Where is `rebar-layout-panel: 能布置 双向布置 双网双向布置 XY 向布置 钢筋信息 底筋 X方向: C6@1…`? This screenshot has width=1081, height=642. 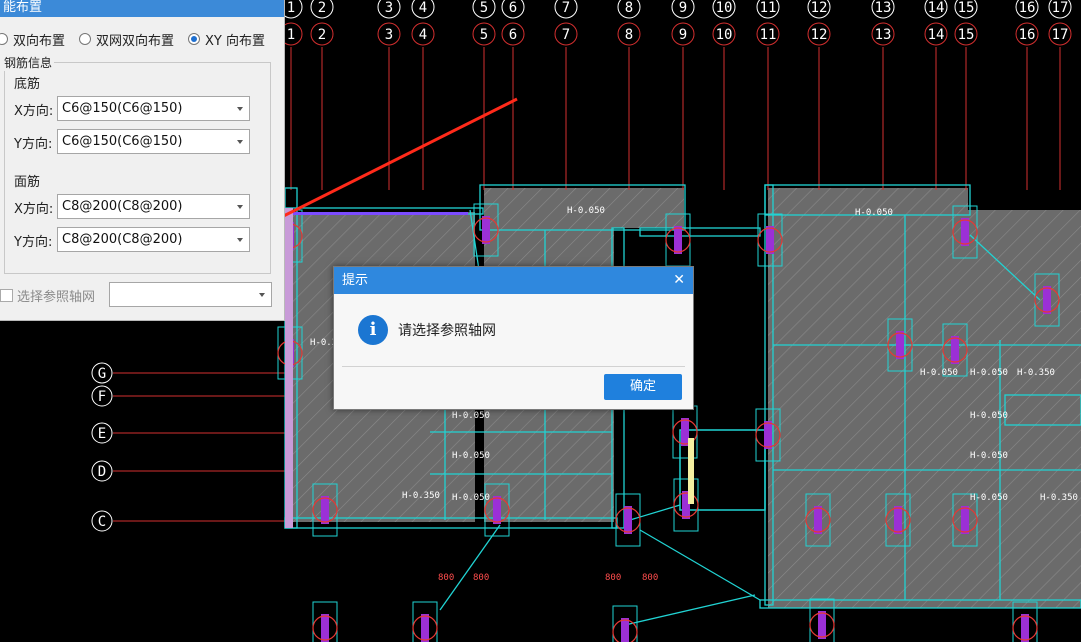 rebar-layout-panel: 能布置 双向布置 双网双向布置 XY 向布置 钢筋信息 底筋 X方向: C6@1… is located at coordinates (142, 160).